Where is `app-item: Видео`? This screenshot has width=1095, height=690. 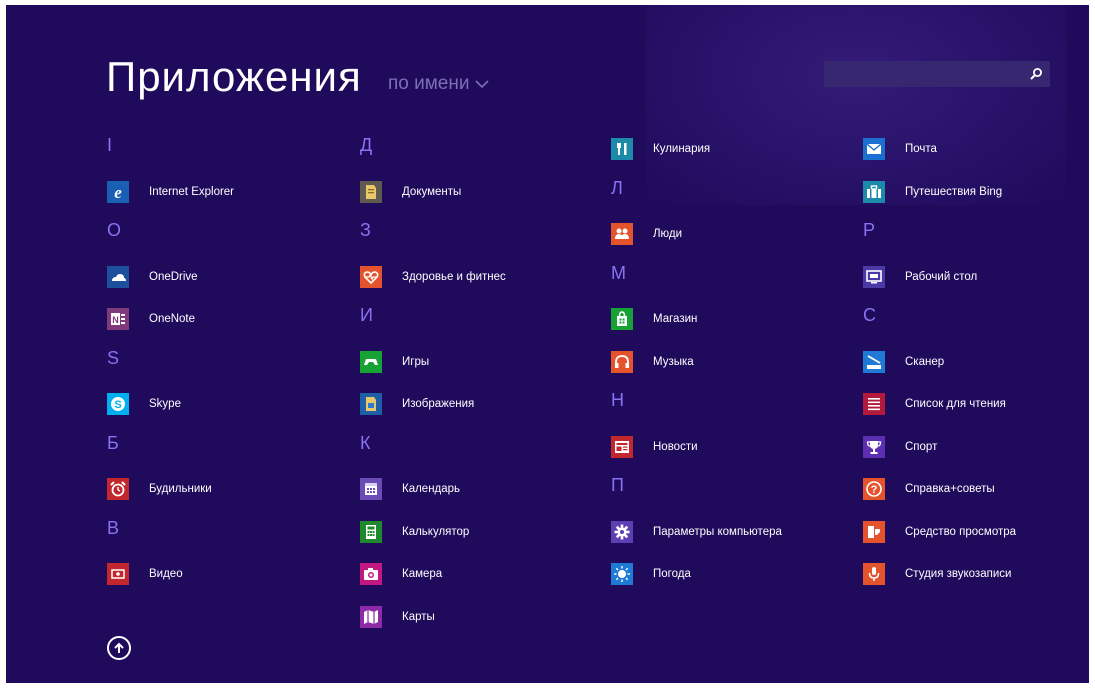
app-item: Видео is located at coordinates (145, 574).